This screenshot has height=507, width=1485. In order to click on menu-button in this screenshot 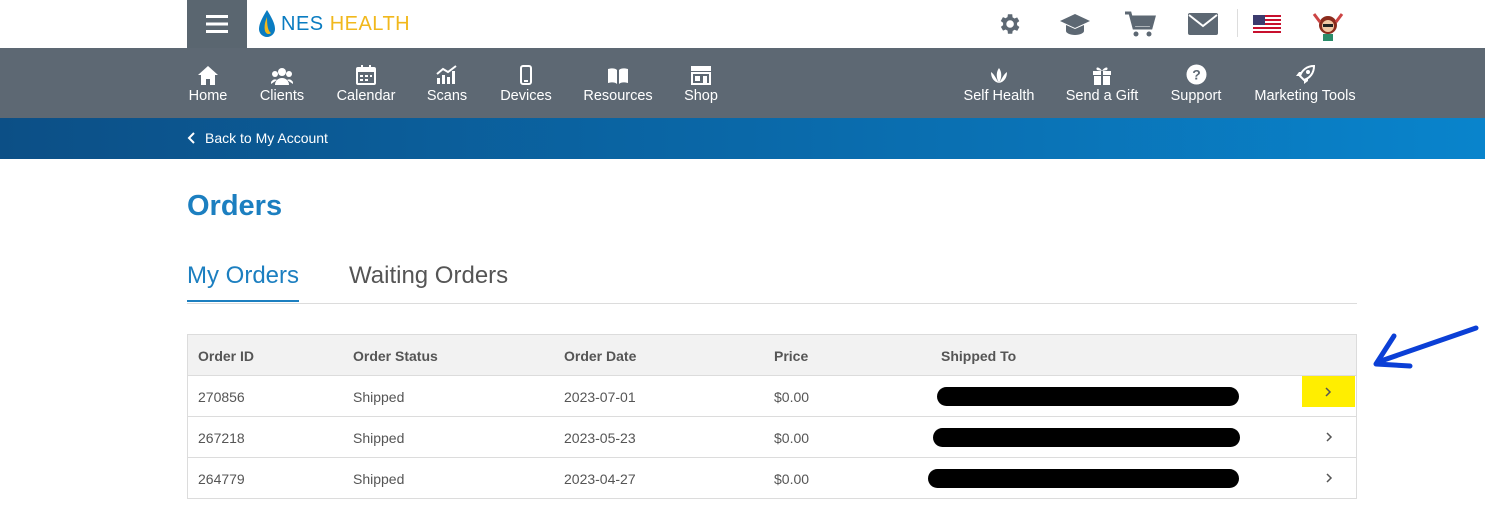, I will do `click(217, 24)`.